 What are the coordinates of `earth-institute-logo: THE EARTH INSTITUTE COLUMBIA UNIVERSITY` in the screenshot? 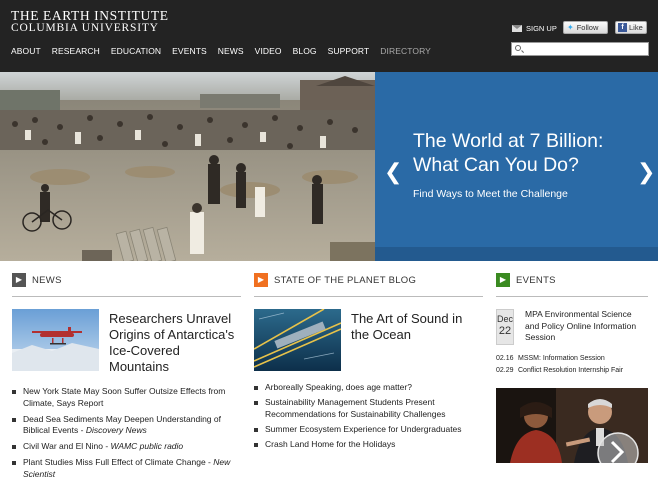 It's located at (90, 21).